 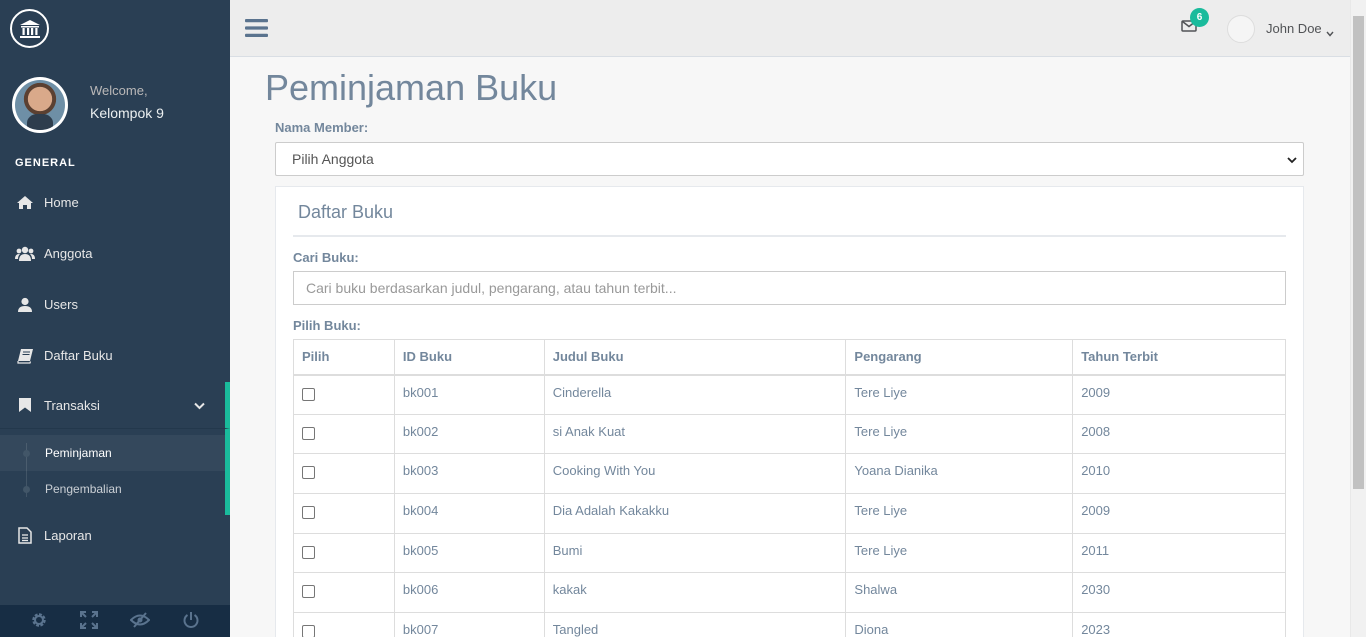 I want to click on column-header-year: Tahun Terbit, so click(x=1179, y=357).